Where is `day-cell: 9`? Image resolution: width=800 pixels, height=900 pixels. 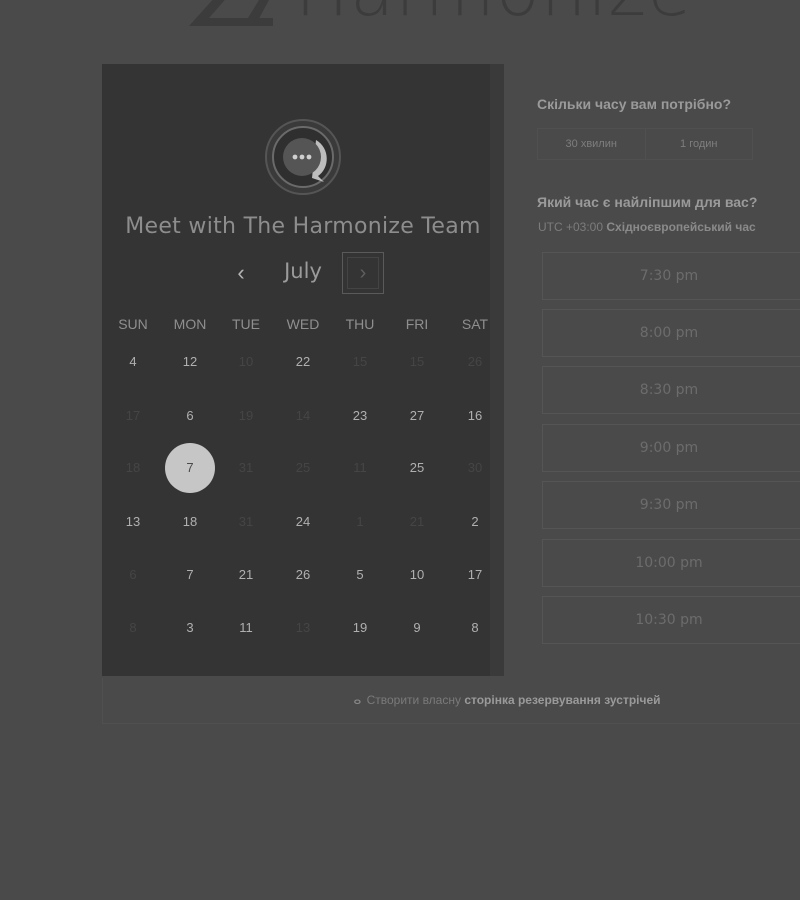
day-cell: 9 is located at coordinates (417, 628).